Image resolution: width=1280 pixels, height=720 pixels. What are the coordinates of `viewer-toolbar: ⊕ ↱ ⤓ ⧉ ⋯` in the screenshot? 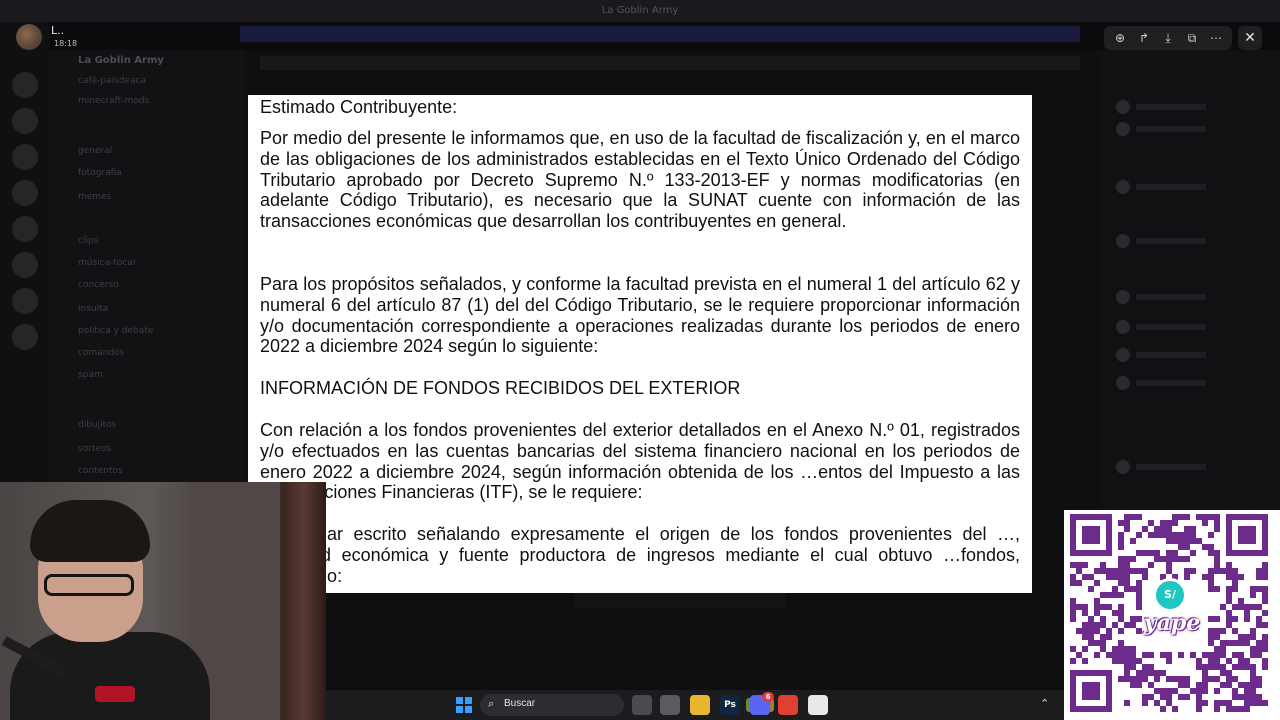 It's located at (1168, 38).